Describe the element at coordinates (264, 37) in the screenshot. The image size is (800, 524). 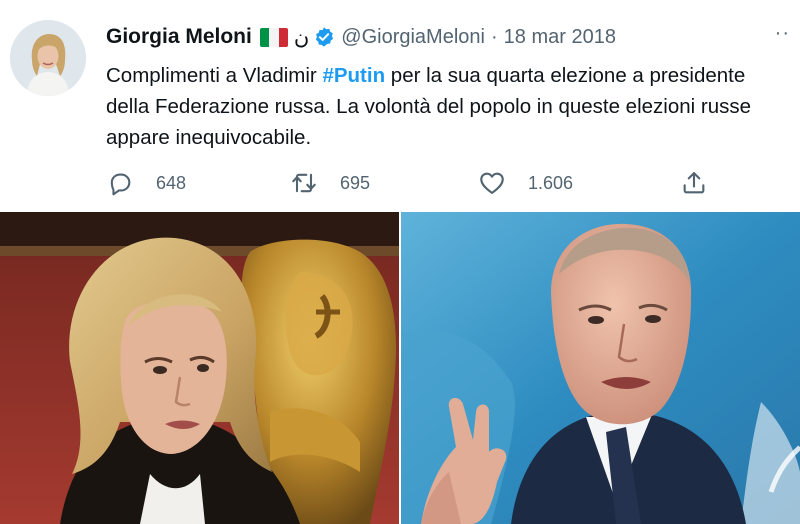
I see `flag-stripe-green` at that location.